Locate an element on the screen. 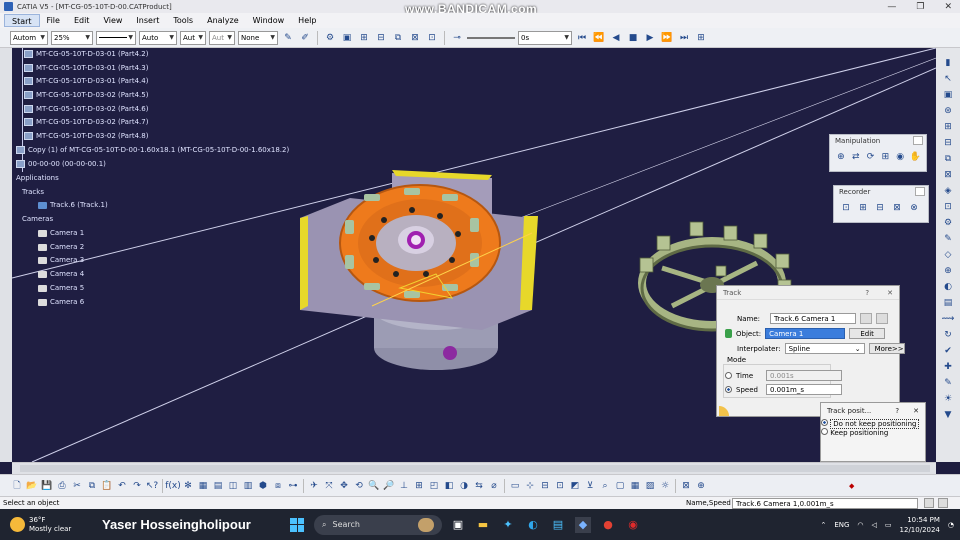 The image size is (960, 540). slider-handle-icon: ⊸ is located at coordinates (457, 38).